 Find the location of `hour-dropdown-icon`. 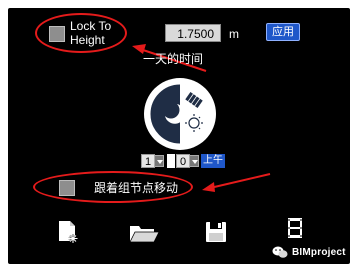

hour-dropdown-icon is located at coordinates (159, 161).